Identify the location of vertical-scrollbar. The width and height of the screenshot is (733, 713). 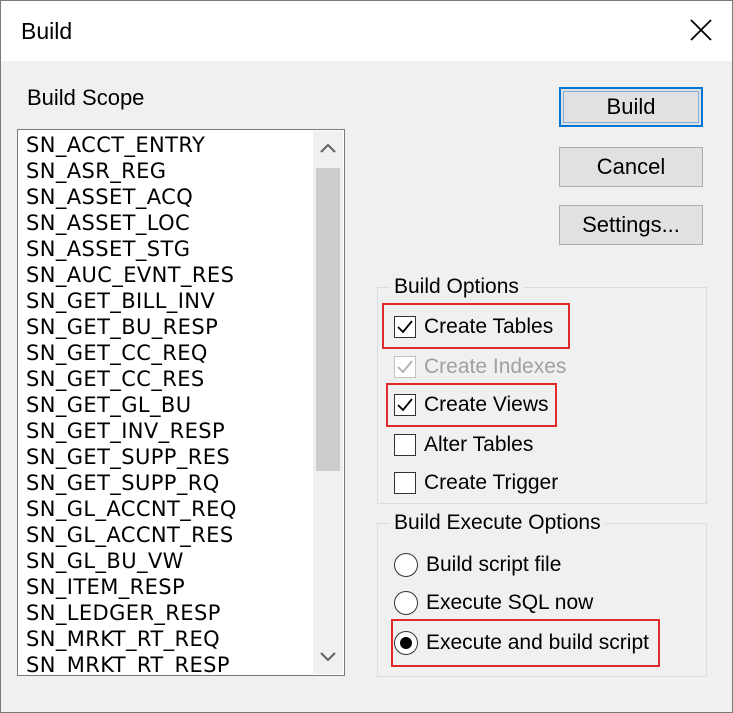
(328, 402).